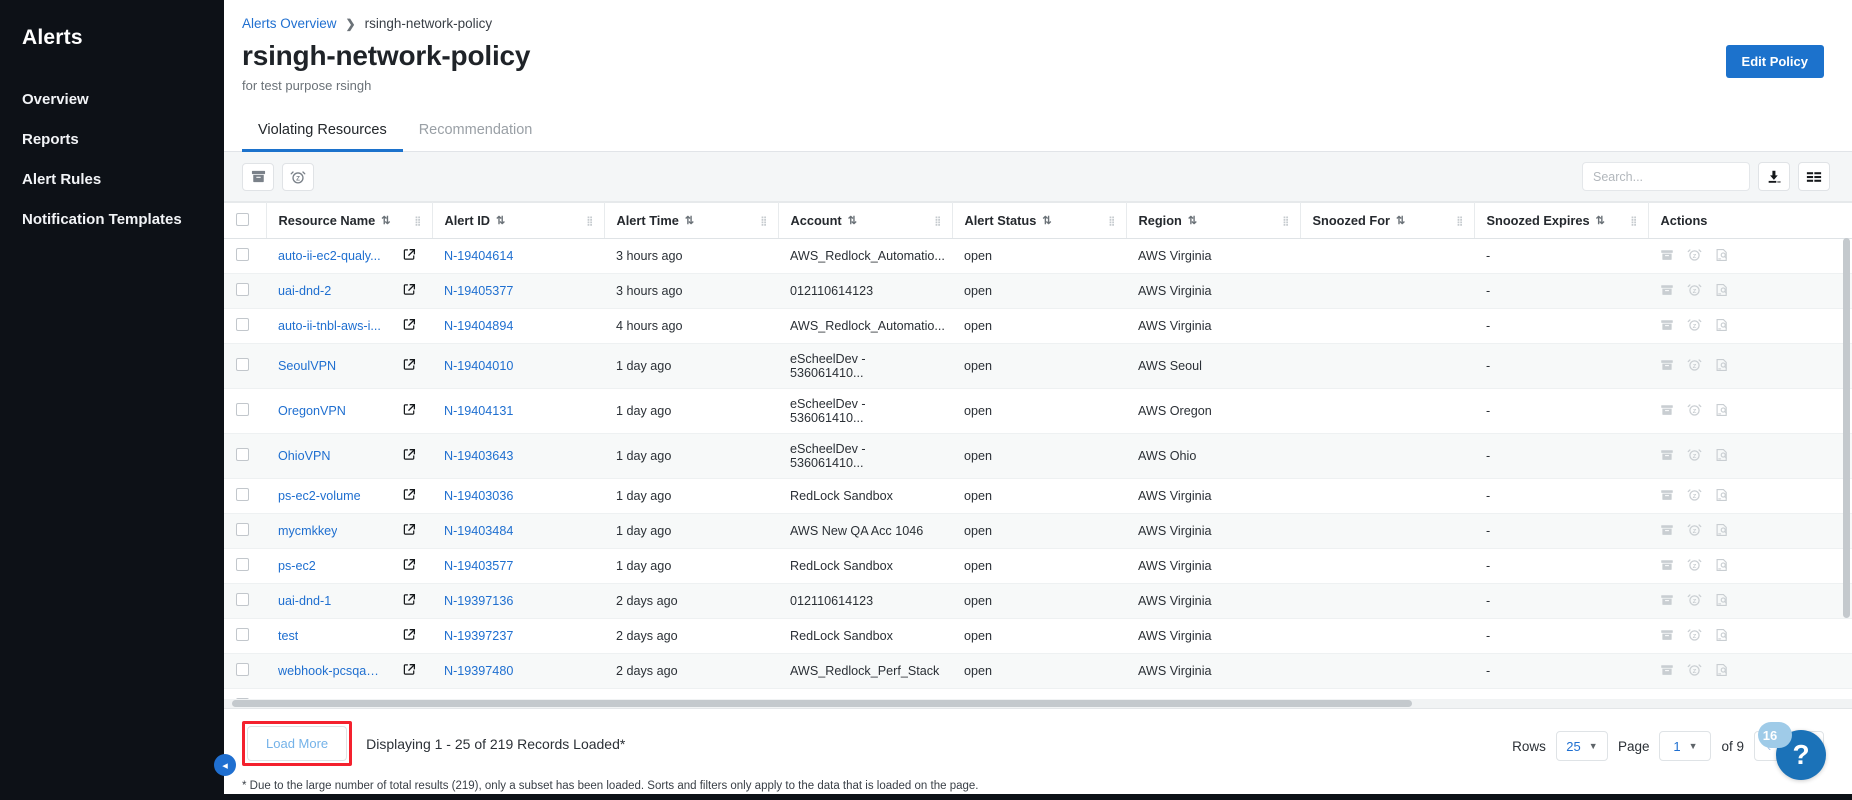 The width and height of the screenshot is (1852, 800). What do you see at coordinates (319, 496) in the screenshot?
I see `resource-name-link: ps-ec2-volume` at bounding box center [319, 496].